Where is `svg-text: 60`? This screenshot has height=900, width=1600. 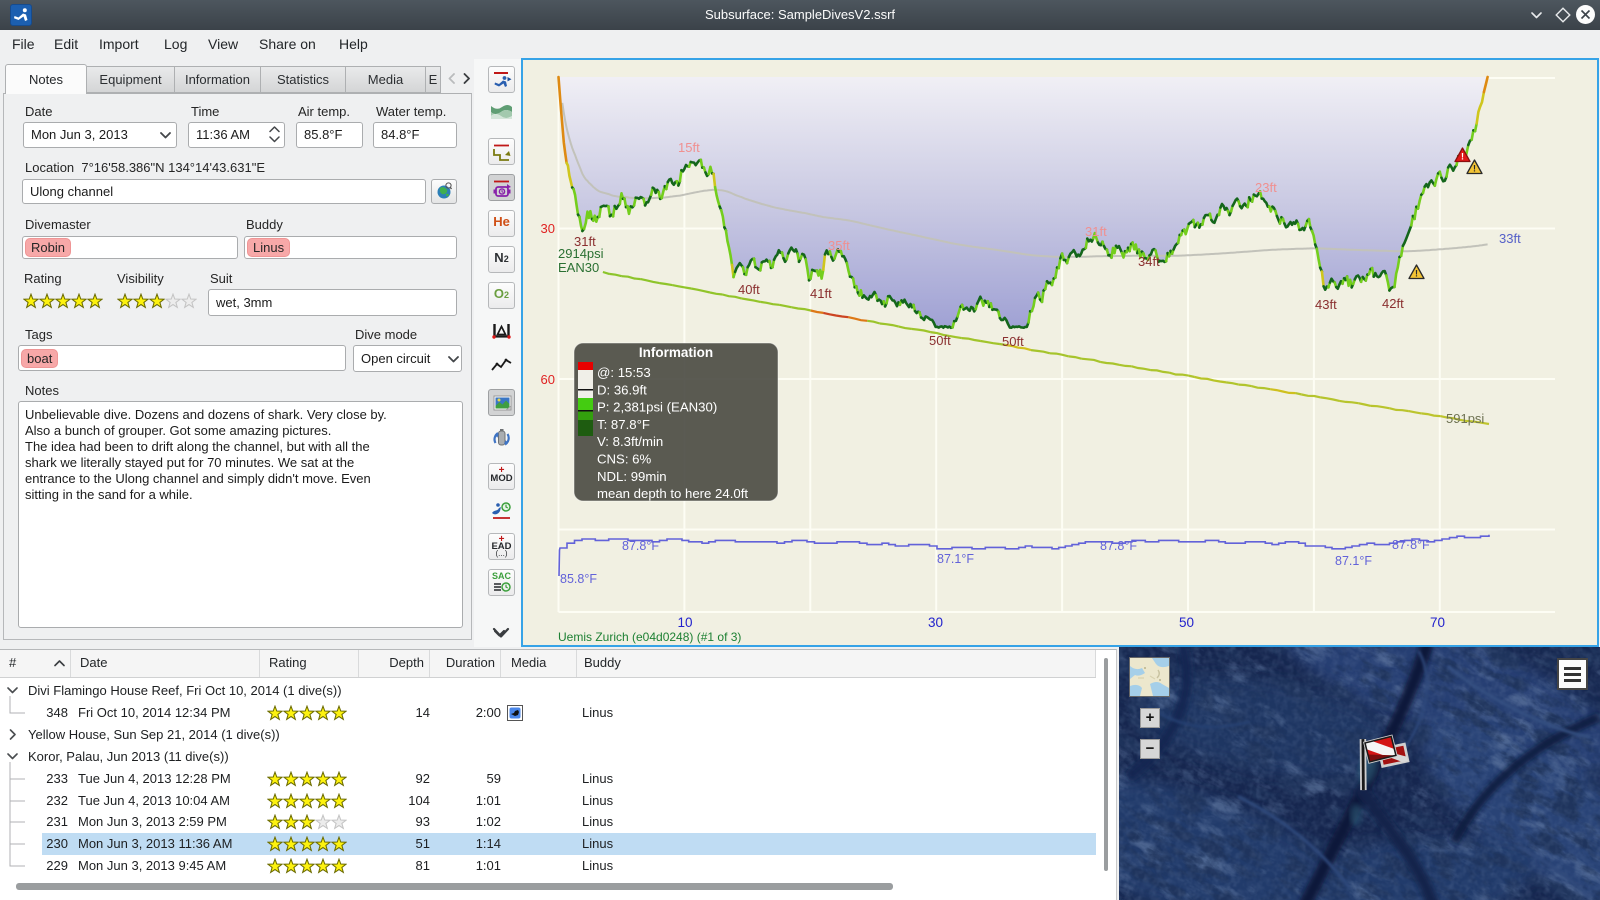
svg-text: 60 is located at coordinates (548, 379).